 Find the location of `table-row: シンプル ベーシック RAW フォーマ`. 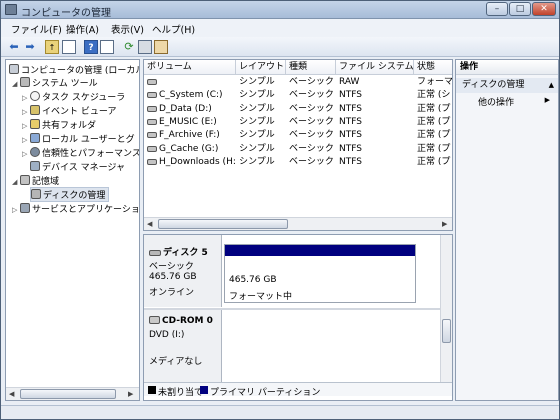

table-row: シンプル ベーシック RAW フォーマ is located at coordinates (298, 82).